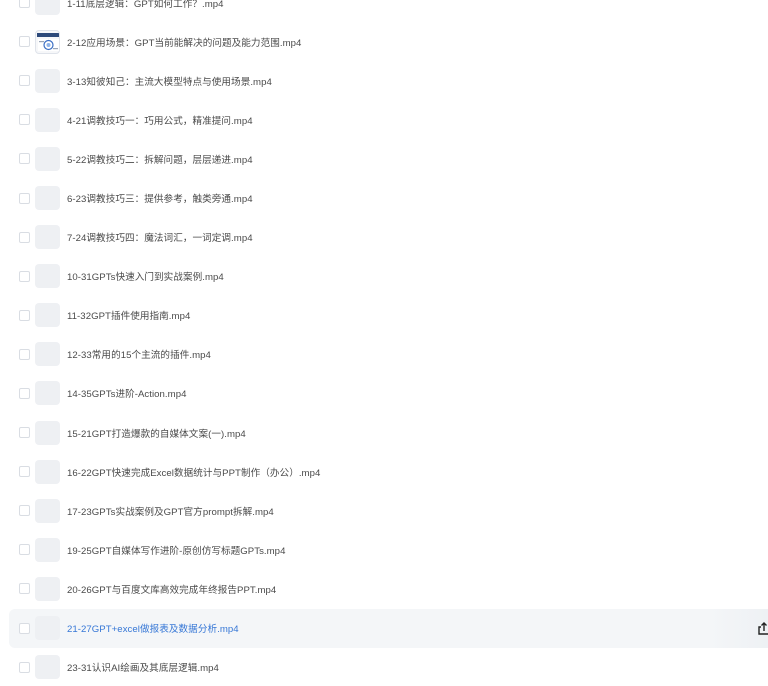  I want to click on file-name: 21-27GPT+excel做报表及数据分析.mp4, so click(153, 628).